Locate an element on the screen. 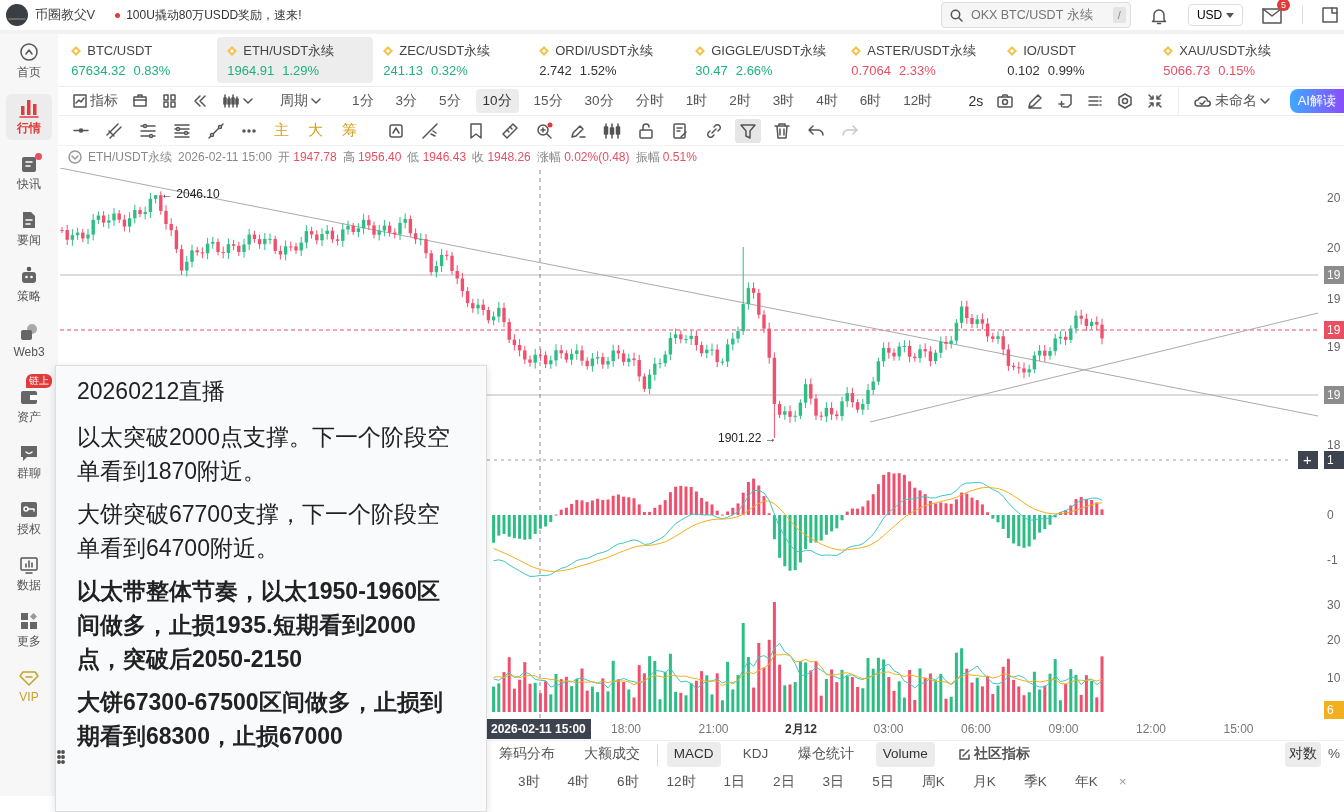 The height and width of the screenshot is (812, 1344). period-tab: 1分 is located at coordinates (363, 101).